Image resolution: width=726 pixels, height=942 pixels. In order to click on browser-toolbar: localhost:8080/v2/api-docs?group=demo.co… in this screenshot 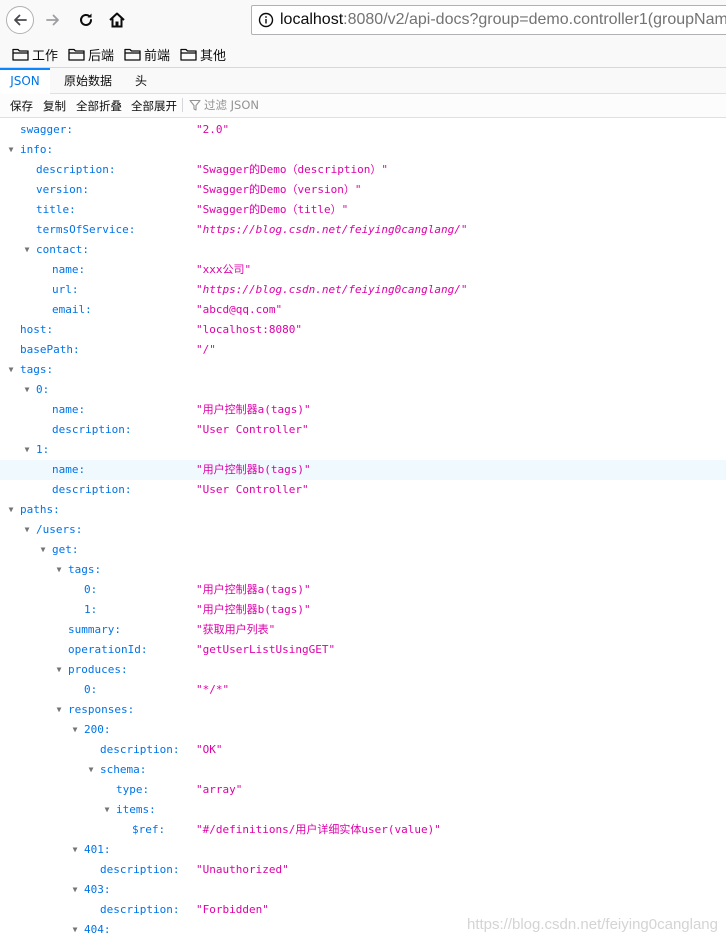, I will do `click(363, 20)`.